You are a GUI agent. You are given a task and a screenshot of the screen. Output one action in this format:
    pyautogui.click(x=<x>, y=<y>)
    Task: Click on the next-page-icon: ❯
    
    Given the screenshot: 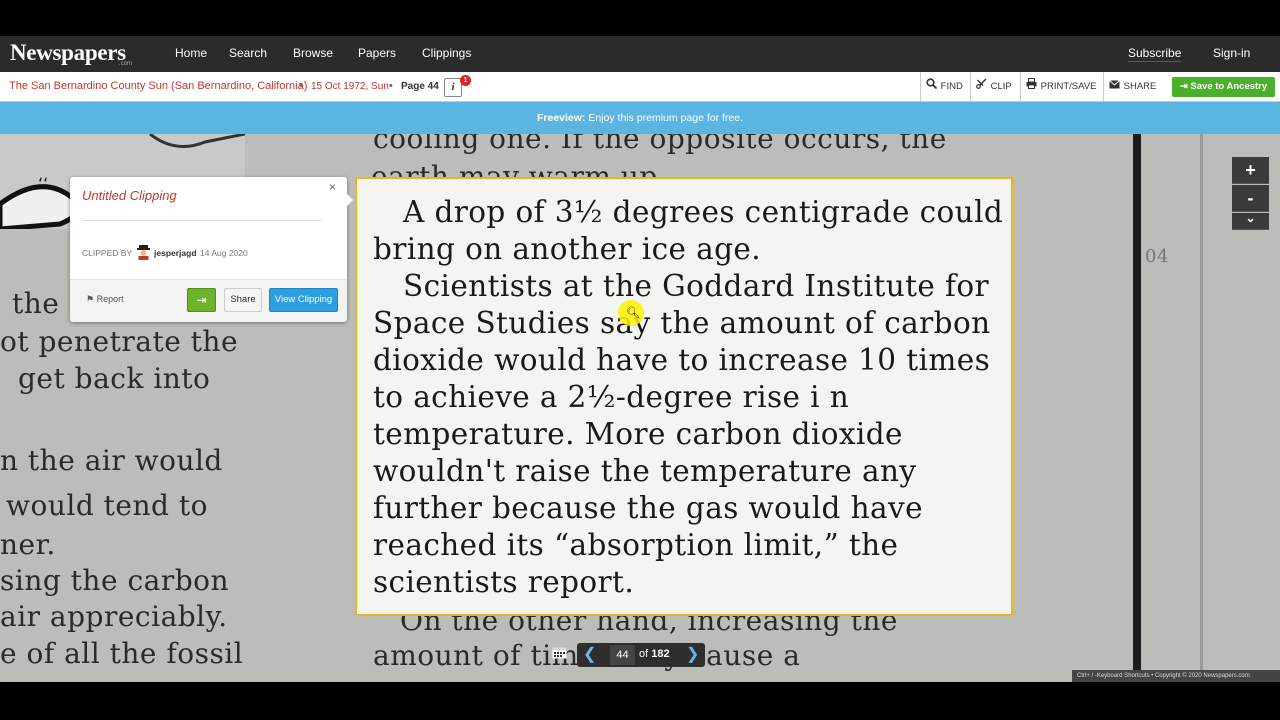 What is the action you would take?
    pyautogui.click(x=692, y=654)
    